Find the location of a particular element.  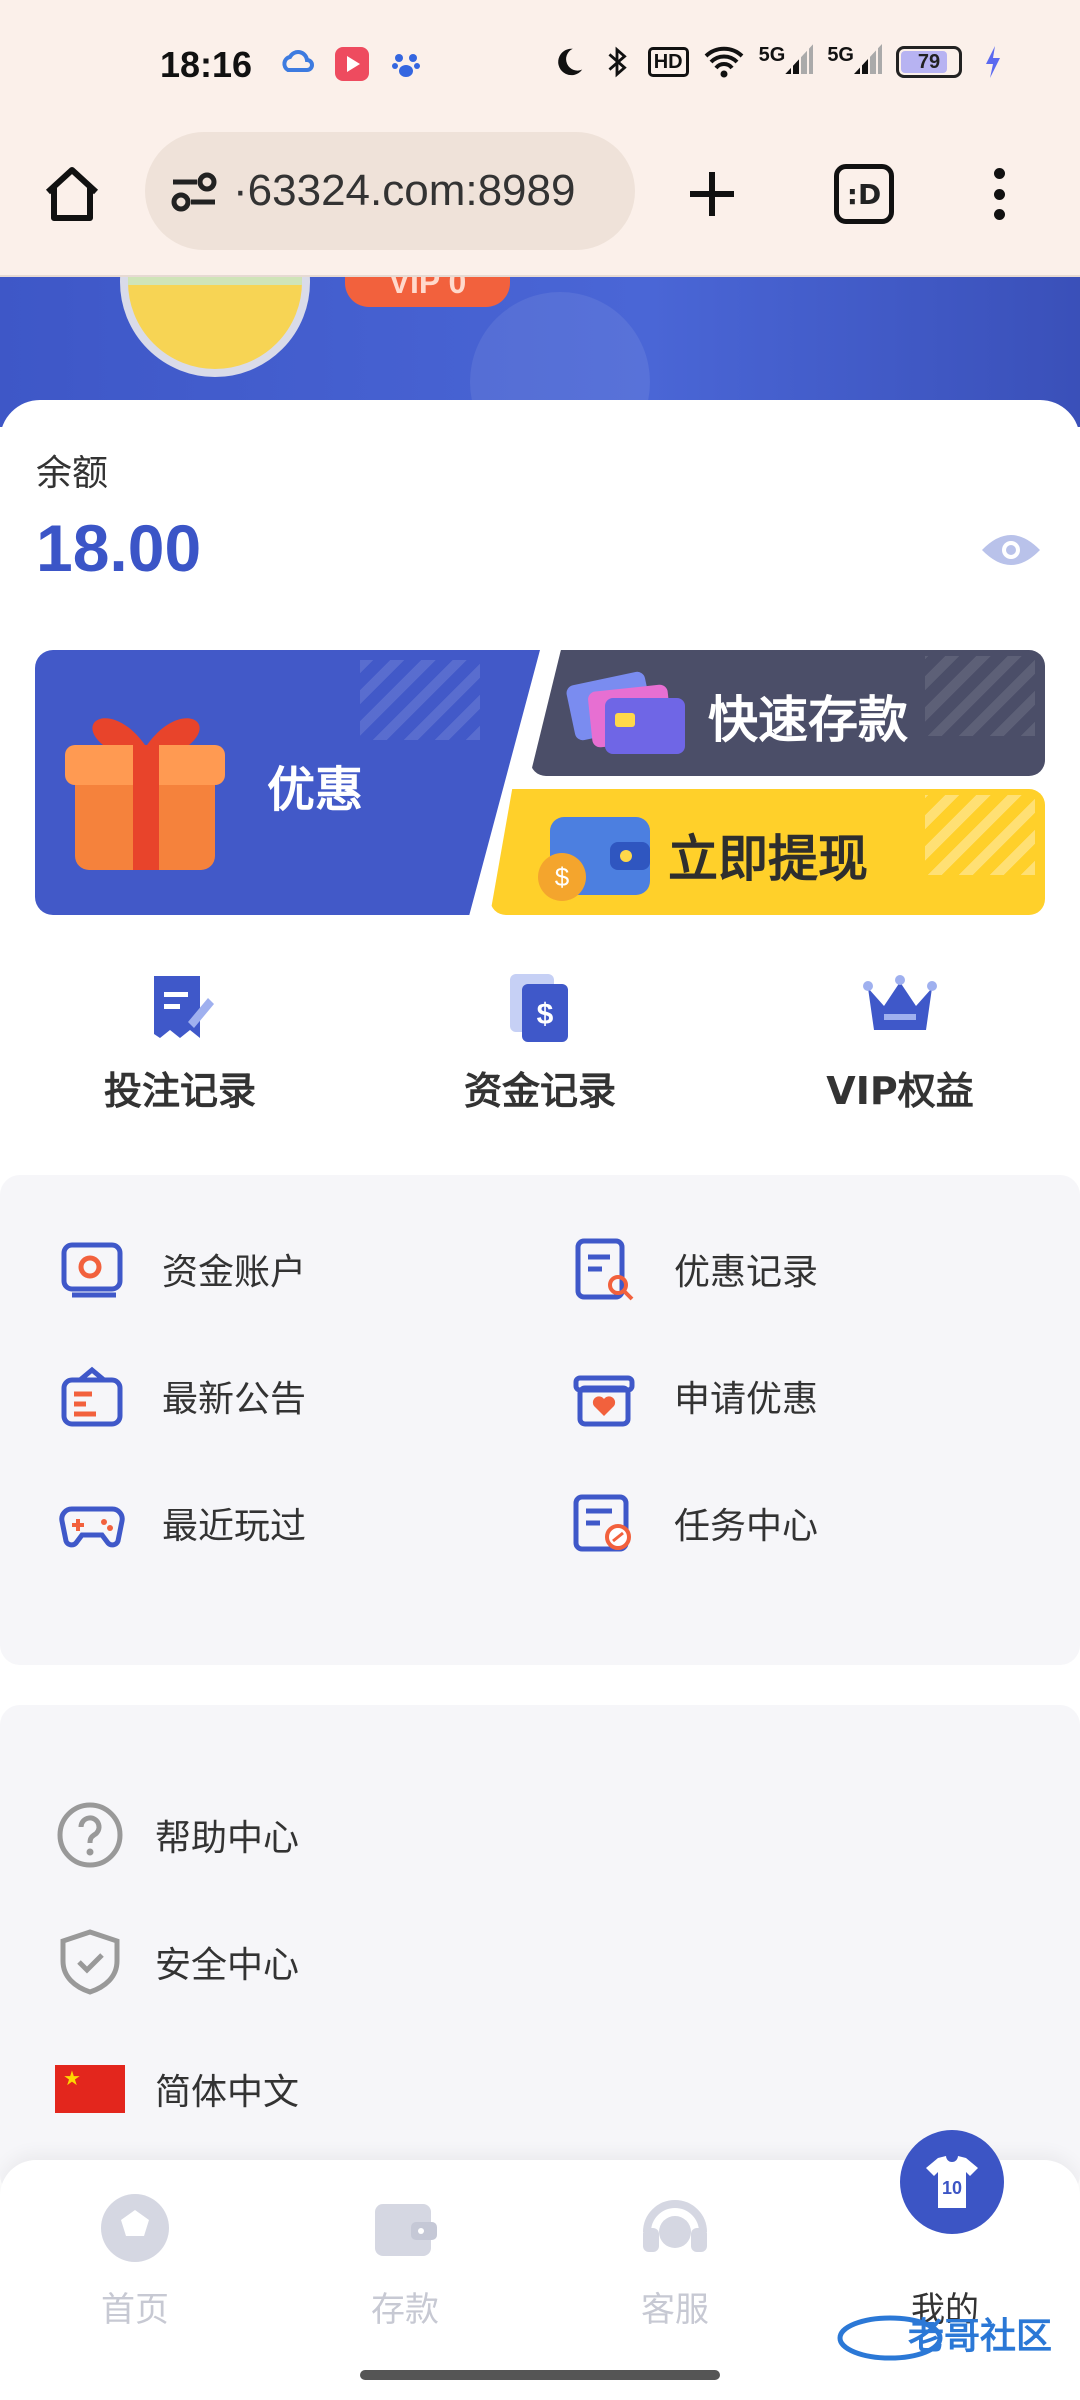

tab-switcher-button: :D is located at coordinates (864, 194).